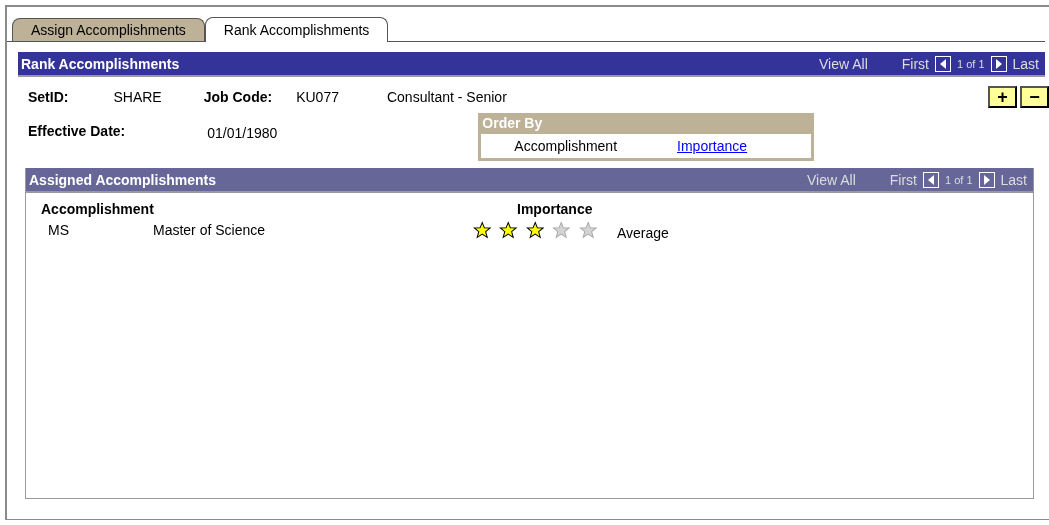 The image size is (1049, 525). What do you see at coordinates (1002, 97) in the screenshot?
I see `add-button: +` at bounding box center [1002, 97].